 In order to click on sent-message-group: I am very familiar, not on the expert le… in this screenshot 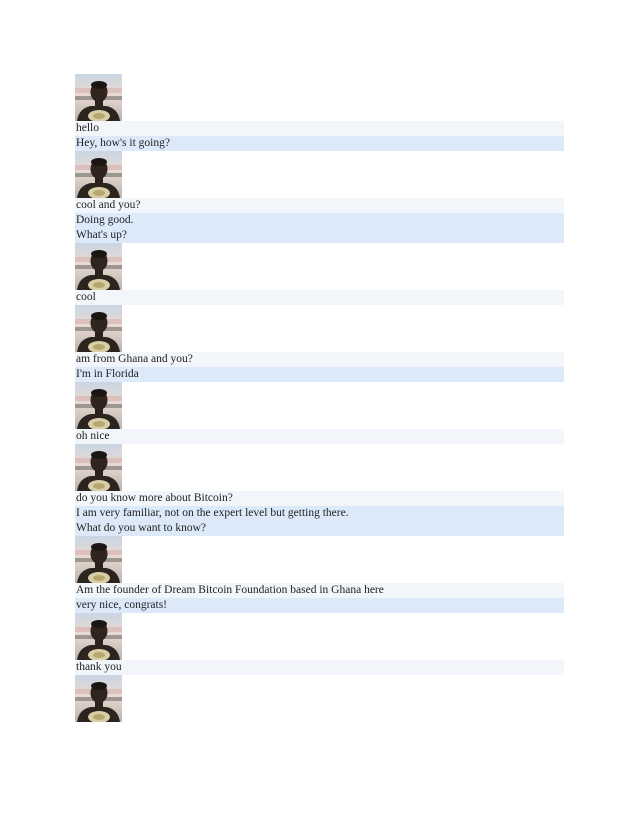, I will do `click(319, 521)`.